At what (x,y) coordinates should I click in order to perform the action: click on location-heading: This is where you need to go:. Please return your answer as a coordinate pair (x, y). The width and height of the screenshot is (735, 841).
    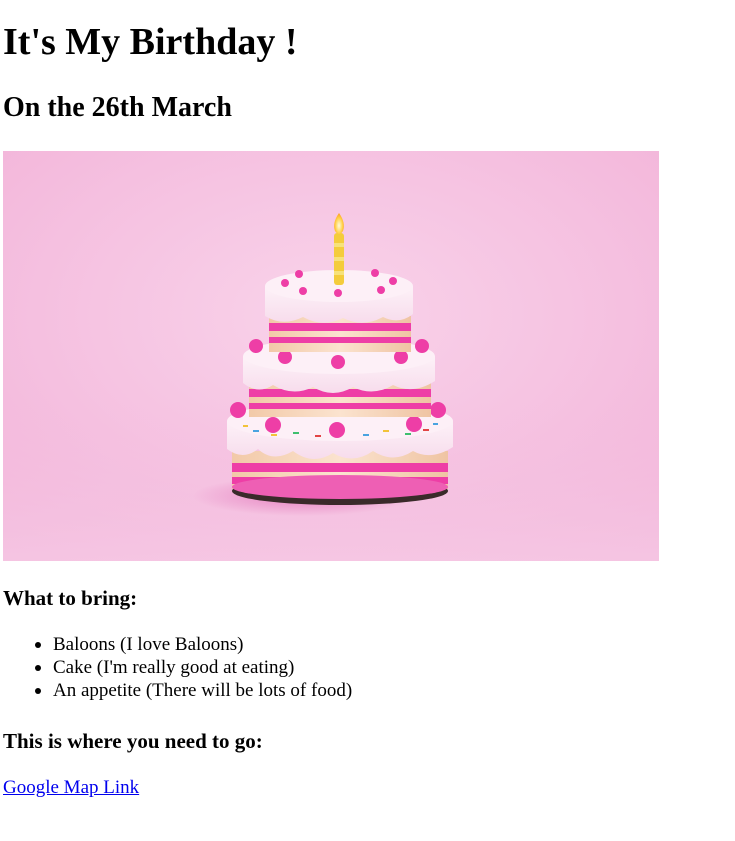
    Looking at the image, I should click on (133, 741).